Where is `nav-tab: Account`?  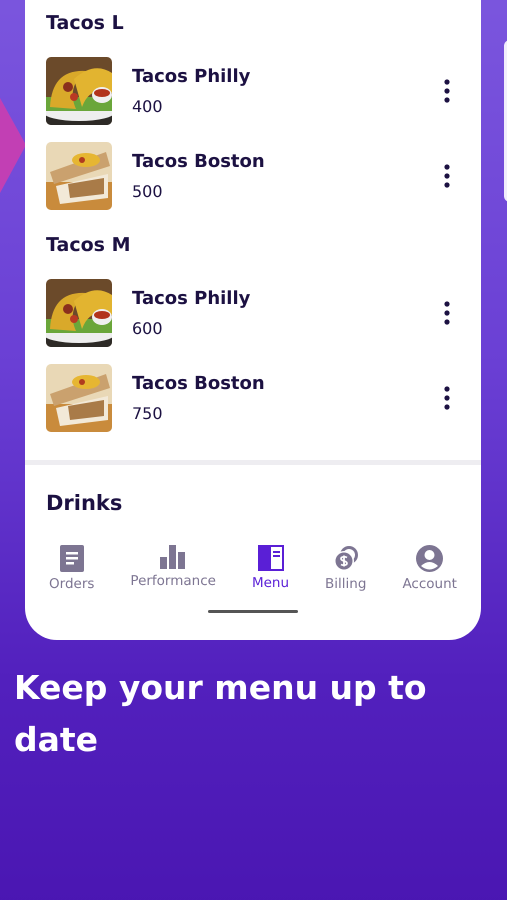
nav-tab: Account is located at coordinates (429, 568).